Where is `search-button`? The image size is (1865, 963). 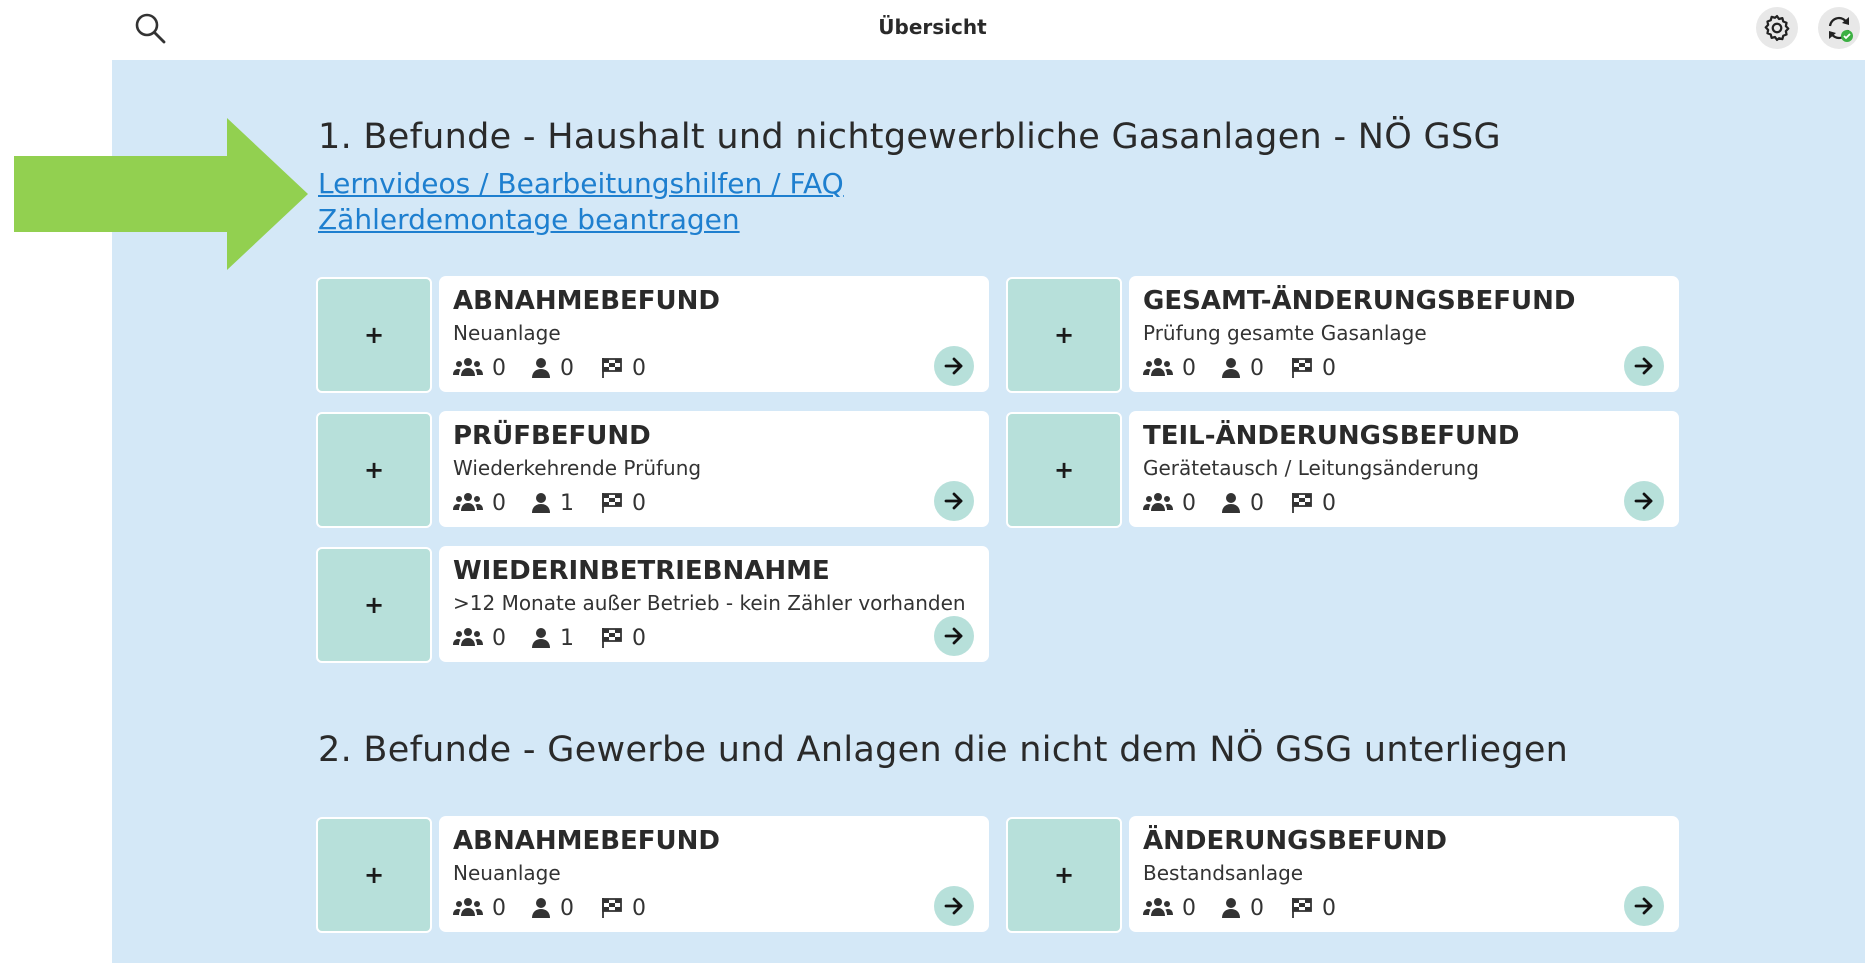
search-button is located at coordinates (150, 28).